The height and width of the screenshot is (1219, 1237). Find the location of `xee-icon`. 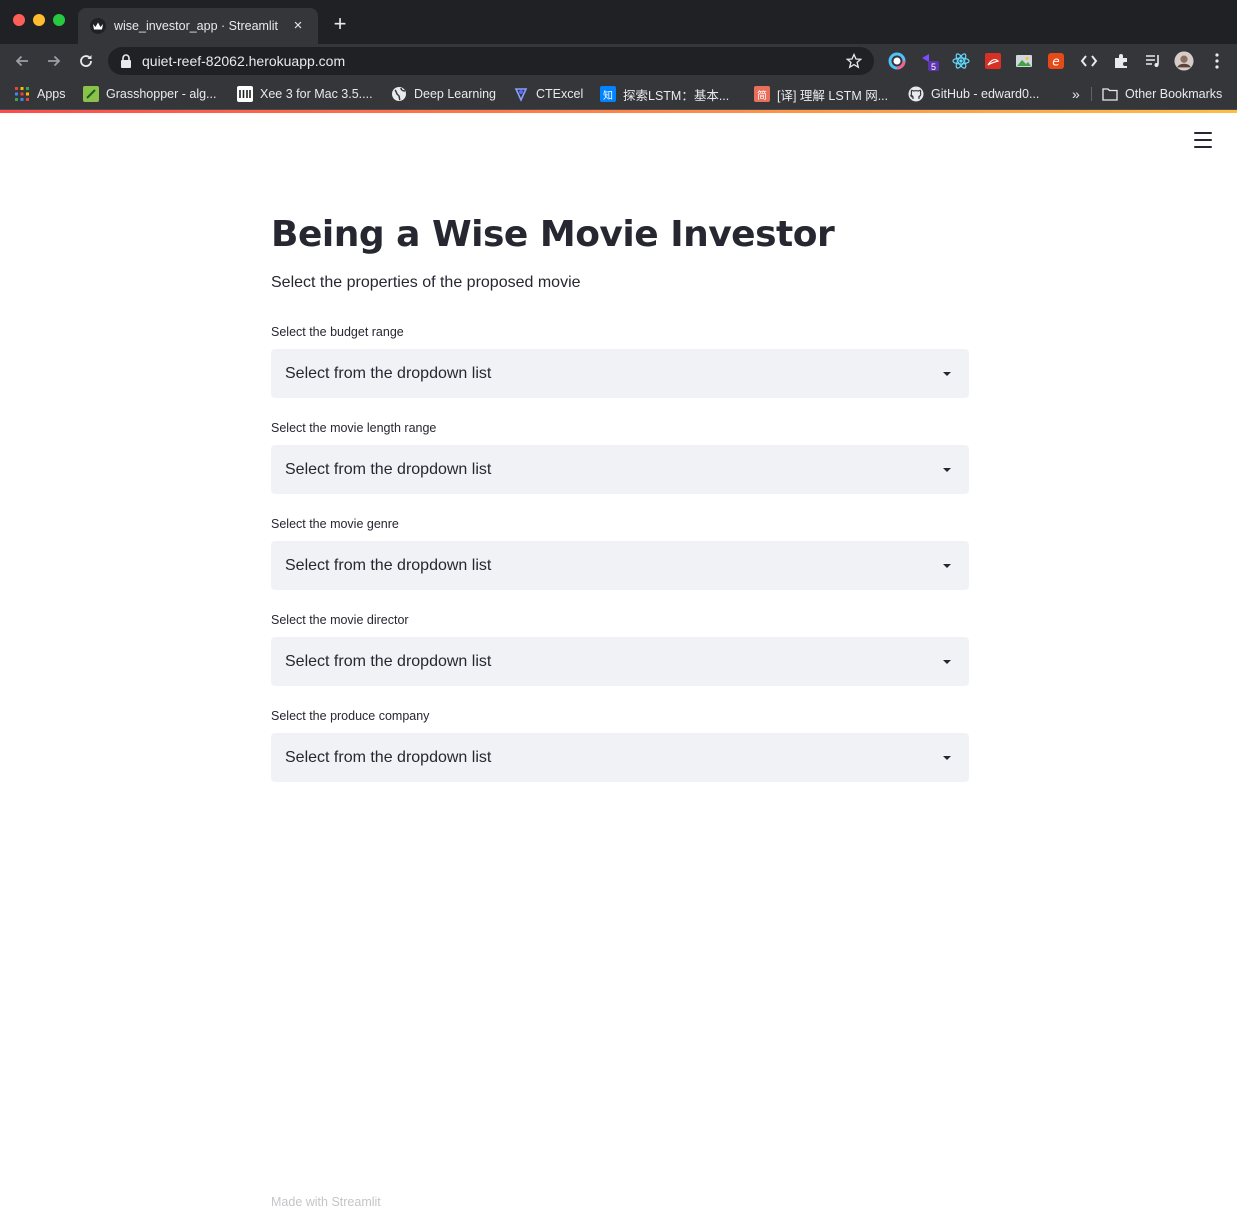

xee-icon is located at coordinates (245, 94).